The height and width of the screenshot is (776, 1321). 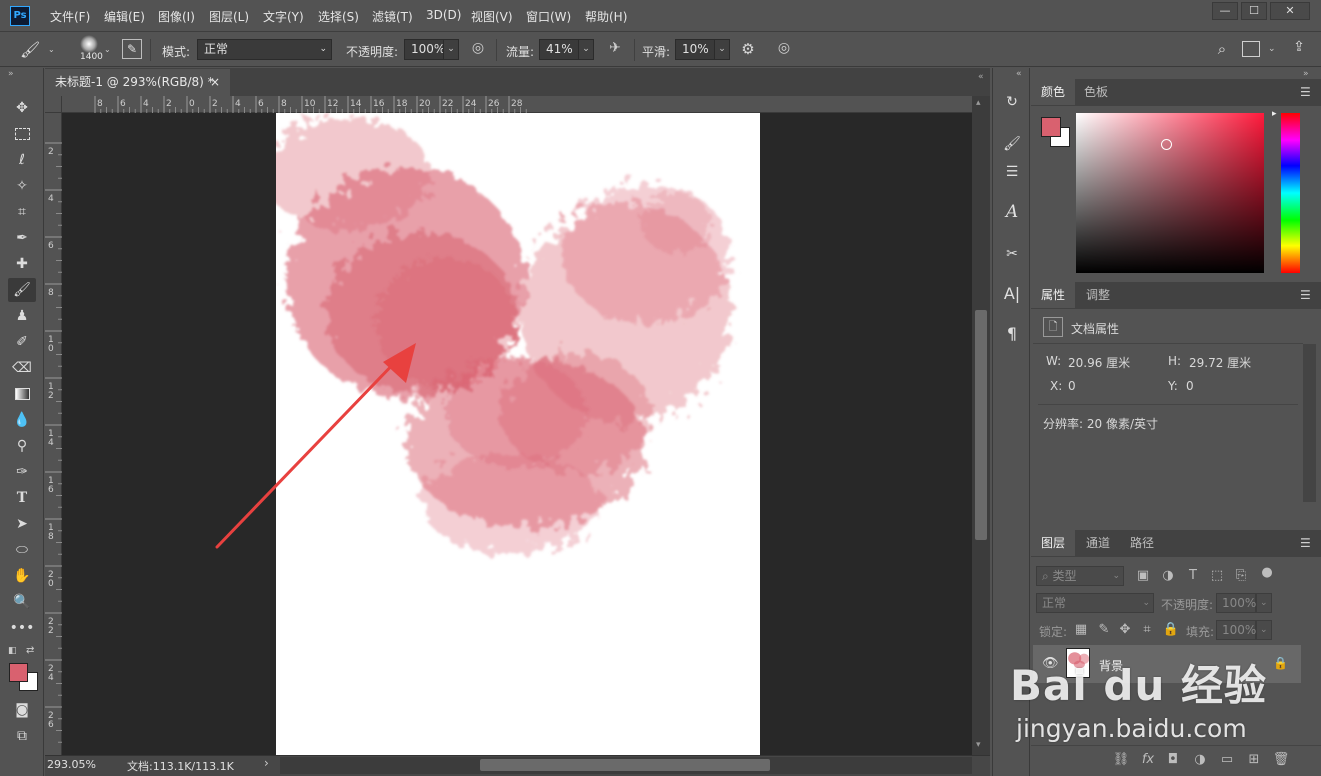 I want to click on scroll-up-icon: ▴, so click(x=978, y=103).